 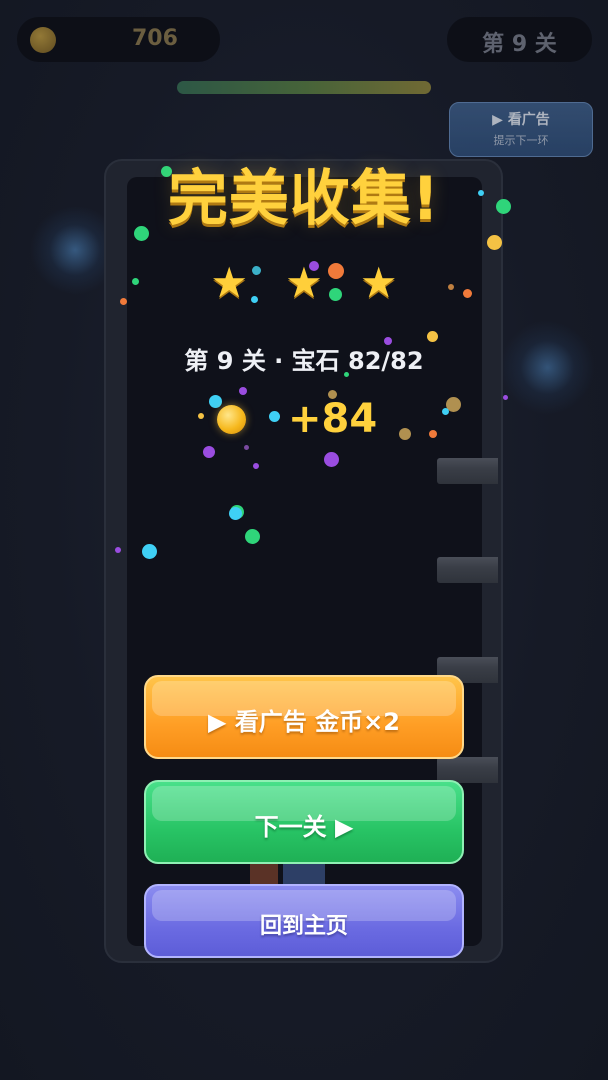 I want to click on watch-ad-double-coins-button: ▶ 看广告 金币×2, so click(x=304, y=717).